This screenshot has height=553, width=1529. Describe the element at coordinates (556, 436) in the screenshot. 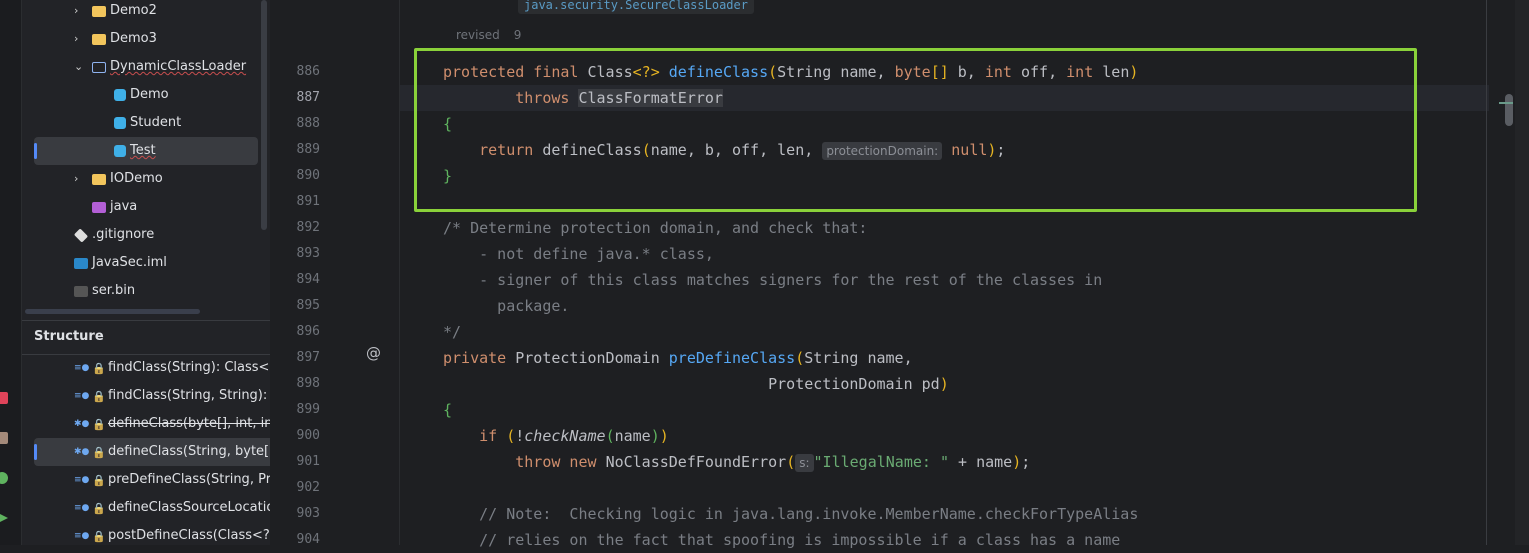

I see `code-line: if (!checkName(name))` at that location.